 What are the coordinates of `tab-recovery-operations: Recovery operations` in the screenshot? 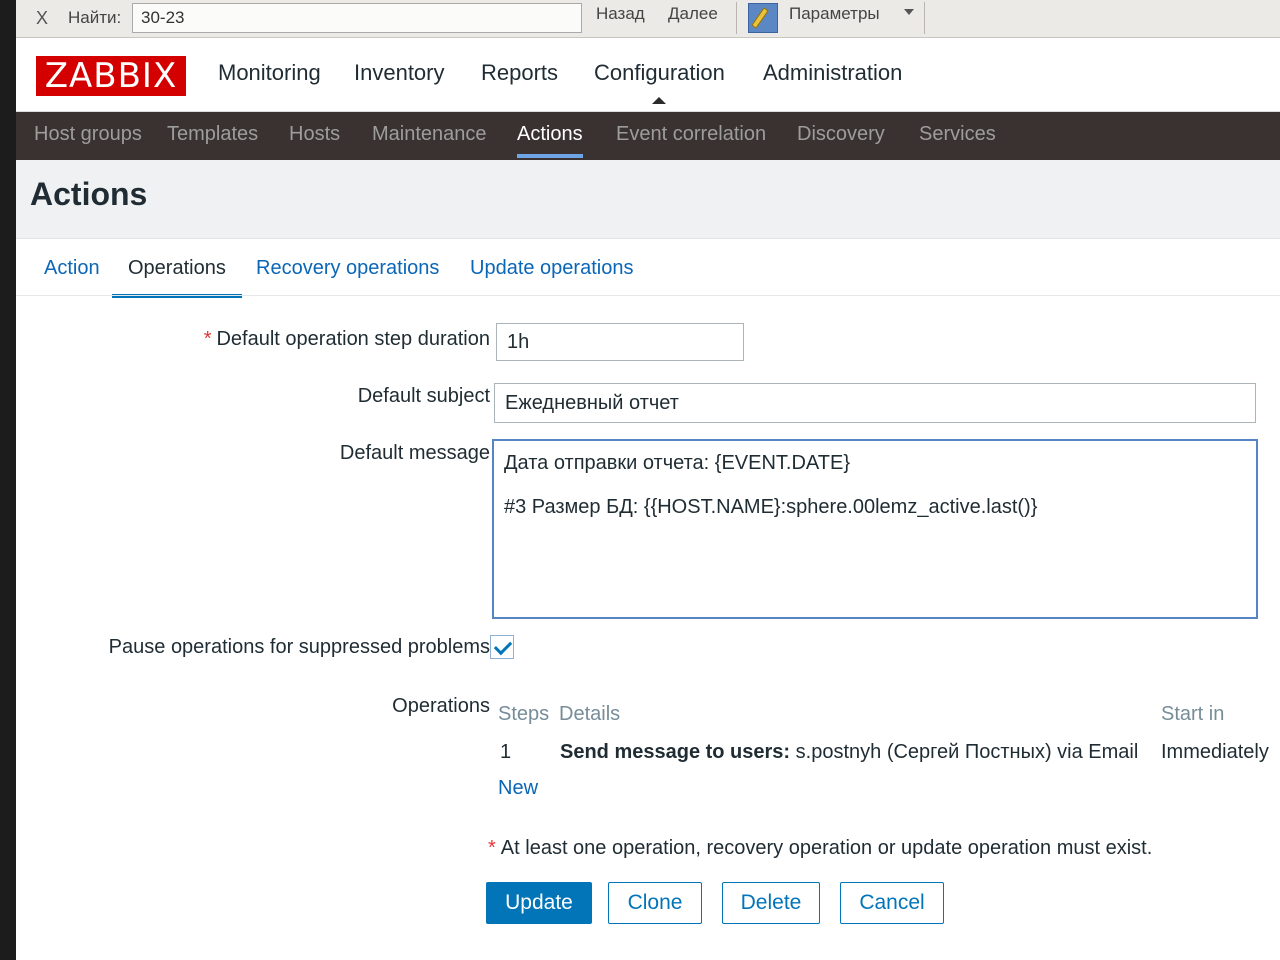 It's located at (347, 268).